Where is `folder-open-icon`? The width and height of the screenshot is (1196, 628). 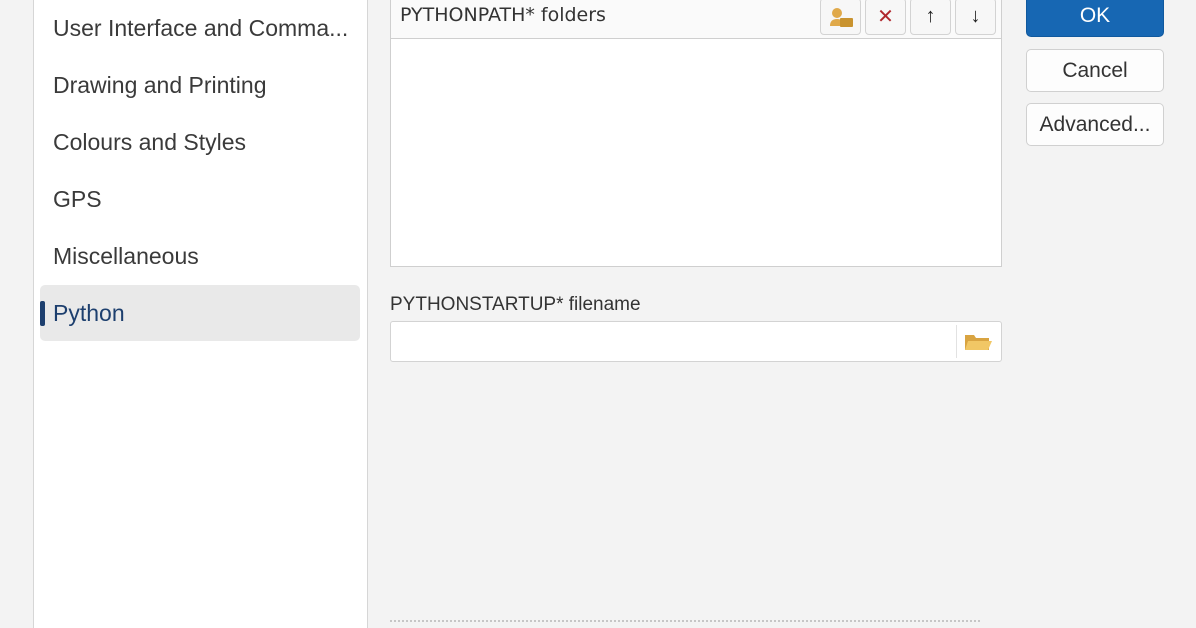 folder-open-icon is located at coordinates (978, 342).